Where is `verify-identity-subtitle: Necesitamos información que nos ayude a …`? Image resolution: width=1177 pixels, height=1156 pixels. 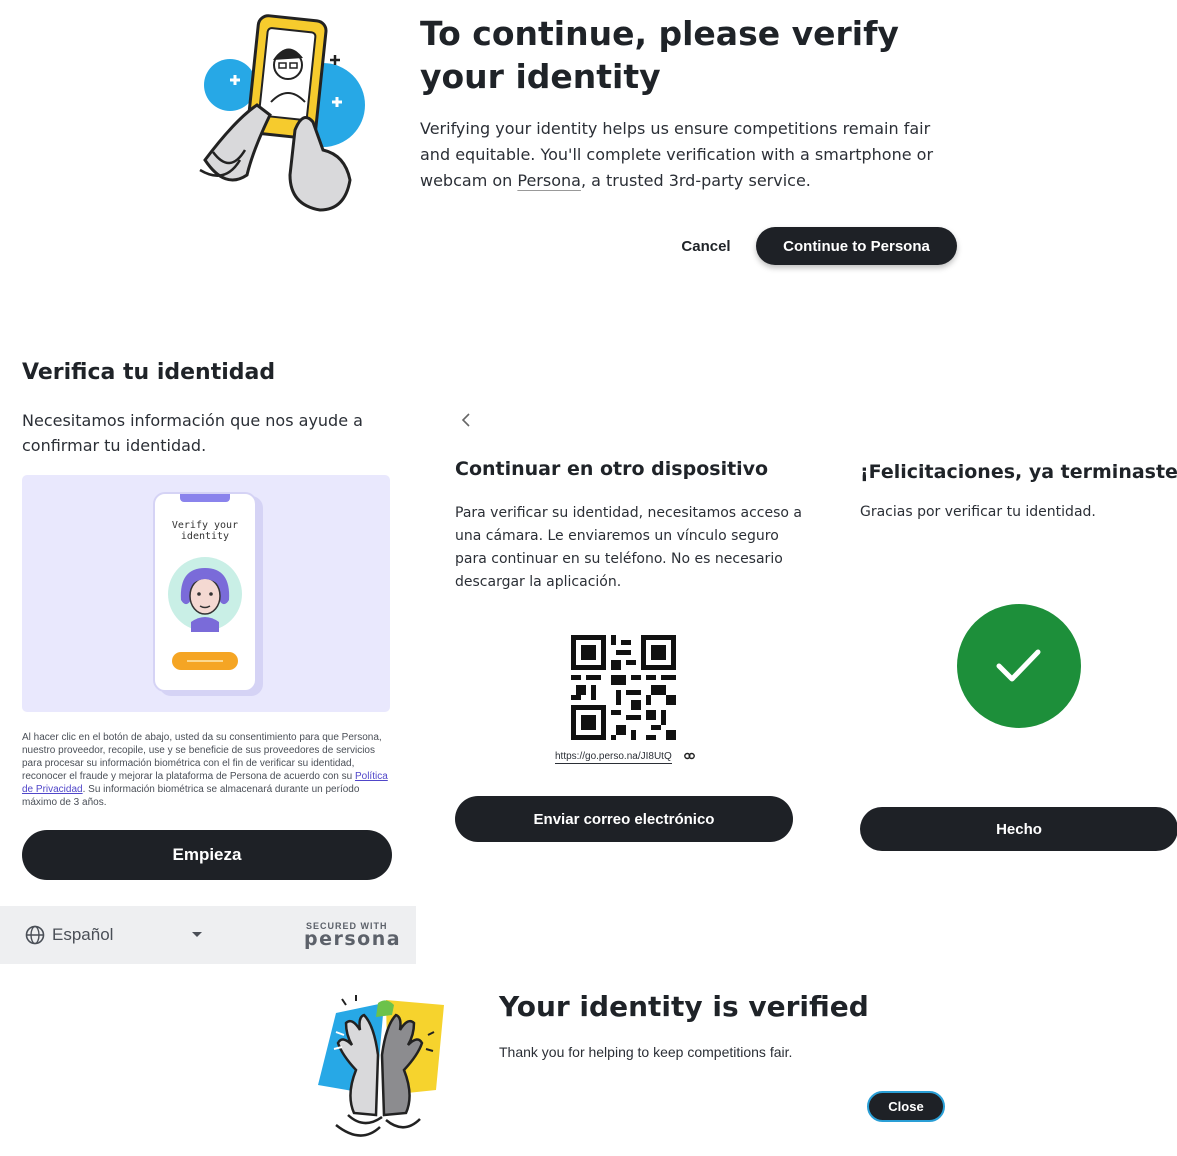 verify-identity-subtitle: Necesitamos información que nos ayude a … is located at coordinates (192, 433).